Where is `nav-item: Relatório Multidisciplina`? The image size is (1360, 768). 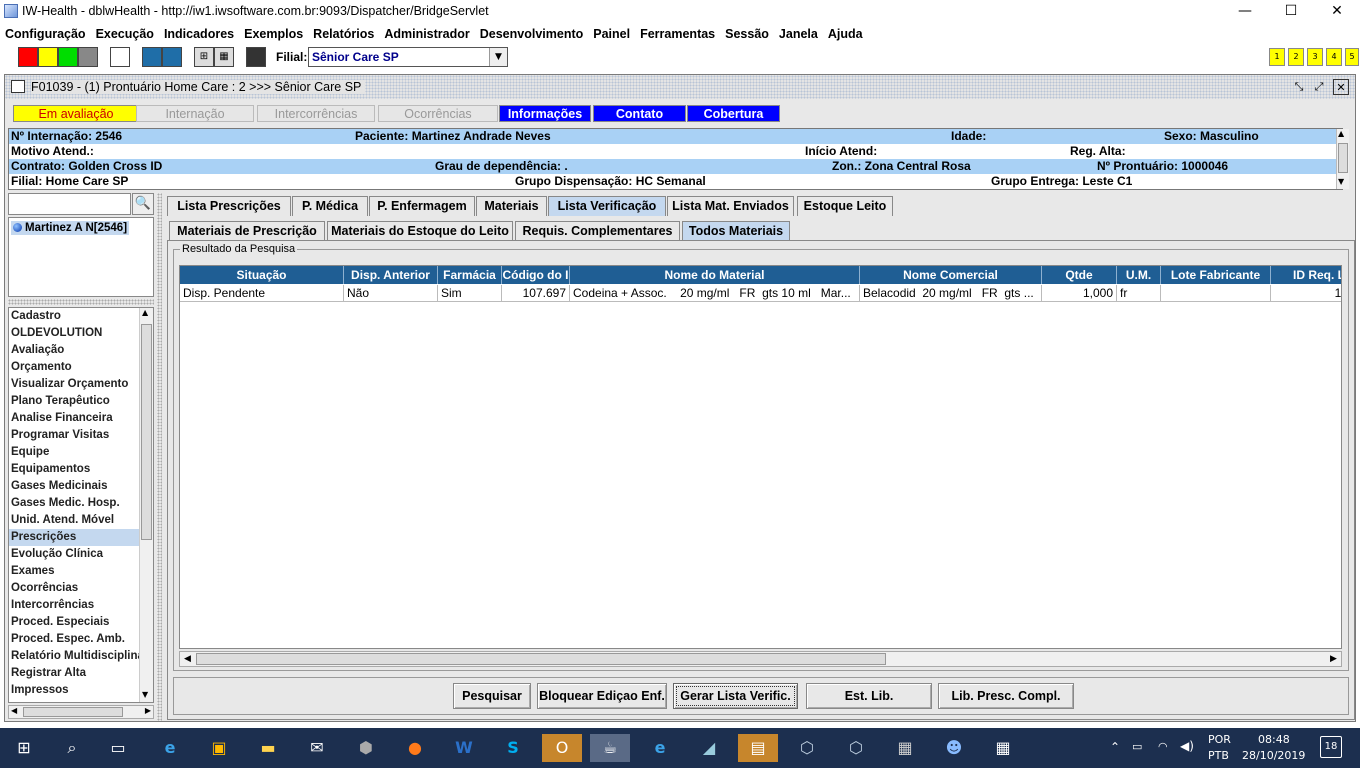
nav-item: Relatório Multidisciplina is located at coordinates (81, 656).